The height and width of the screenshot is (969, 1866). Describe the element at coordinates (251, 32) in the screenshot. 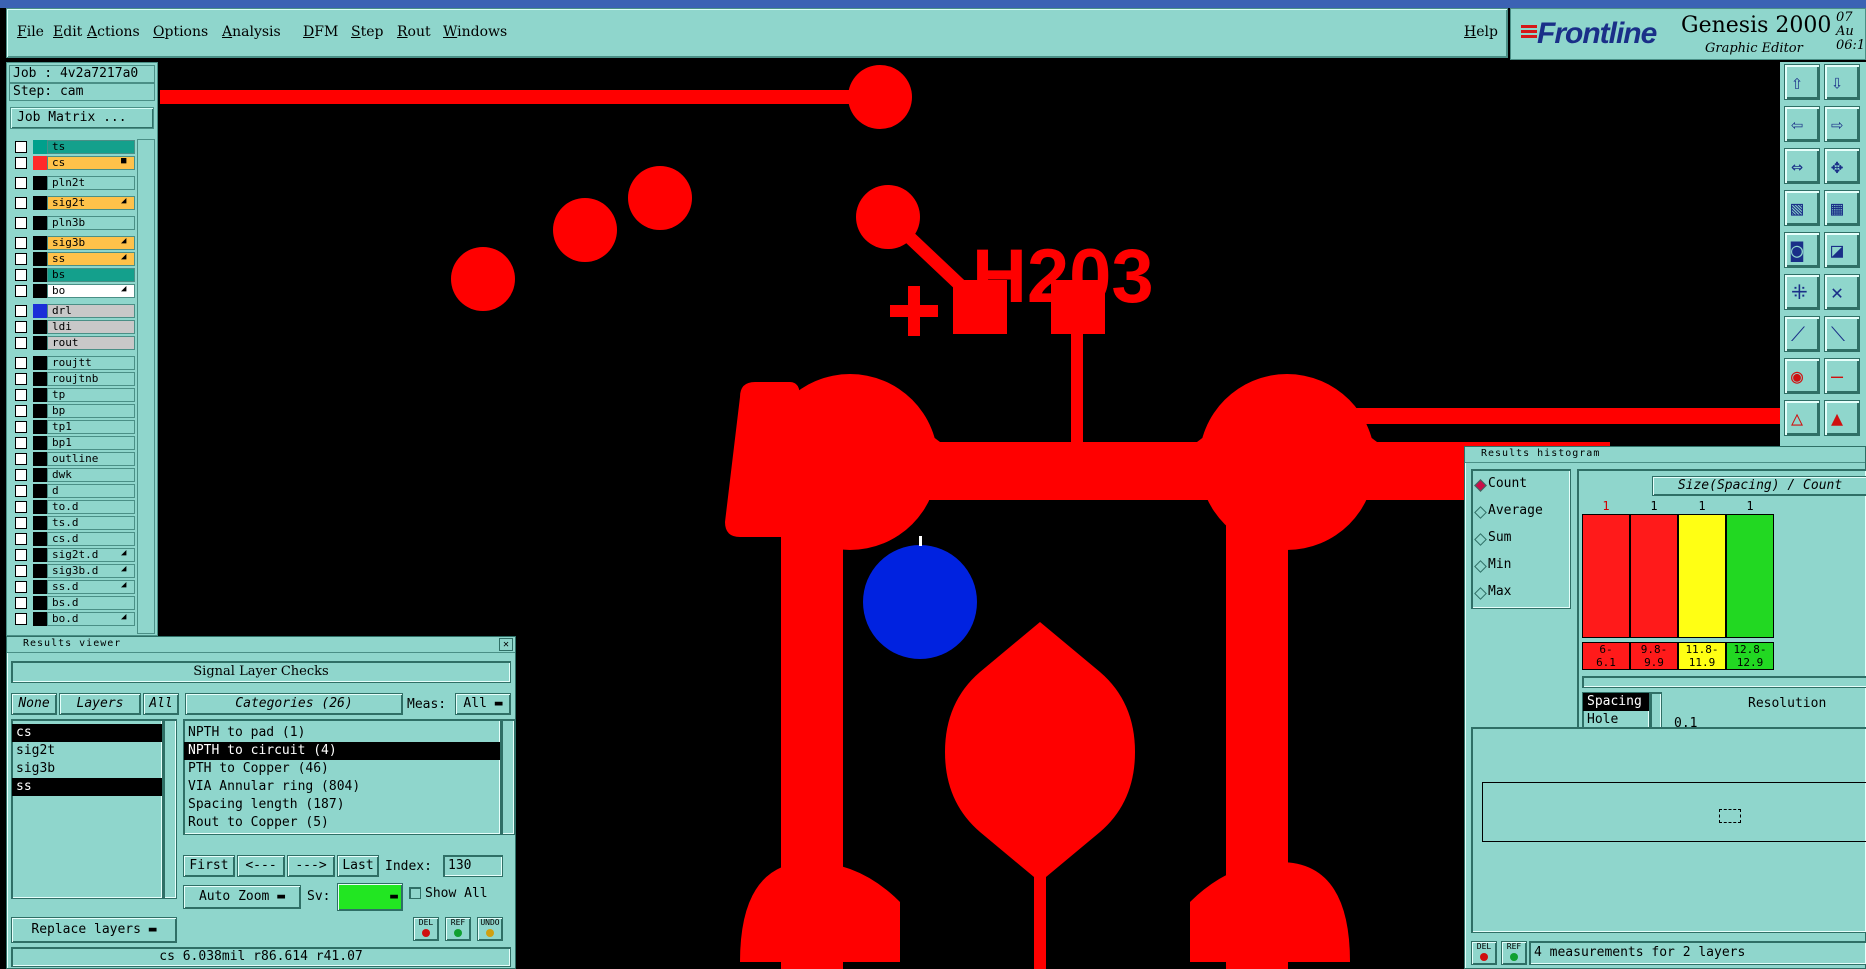

I see `menu-analysis: Analysis` at that location.